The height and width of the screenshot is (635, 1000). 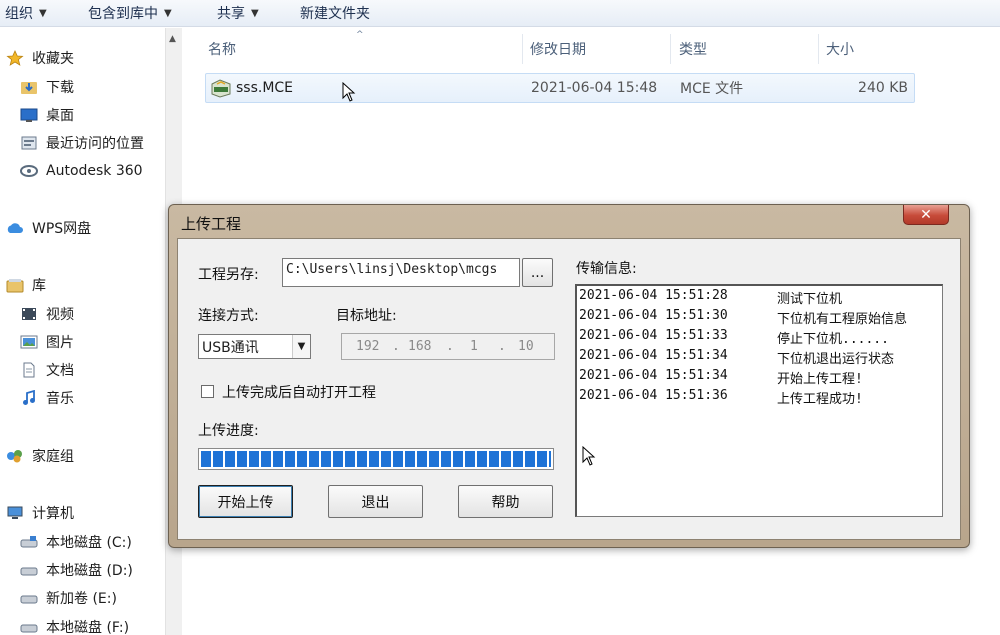 I want to click on sidebar-item-disk-d: 本地磁盘 (D:), so click(x=76, y=570).